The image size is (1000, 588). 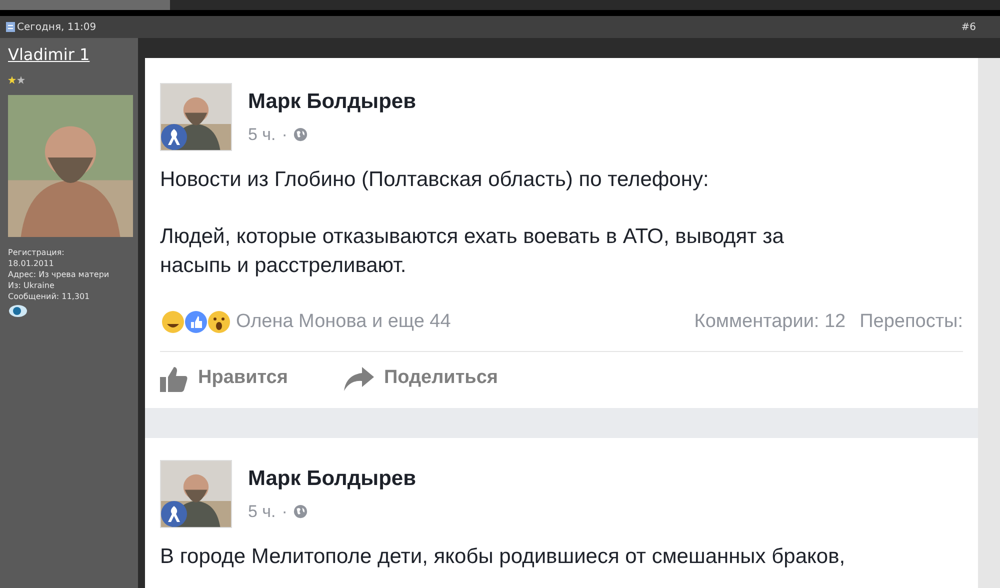 I want to click on post-text: В городе Мелитополе дети, якобы родившиеся от смешанных браков,, so click(x=503, y=557).